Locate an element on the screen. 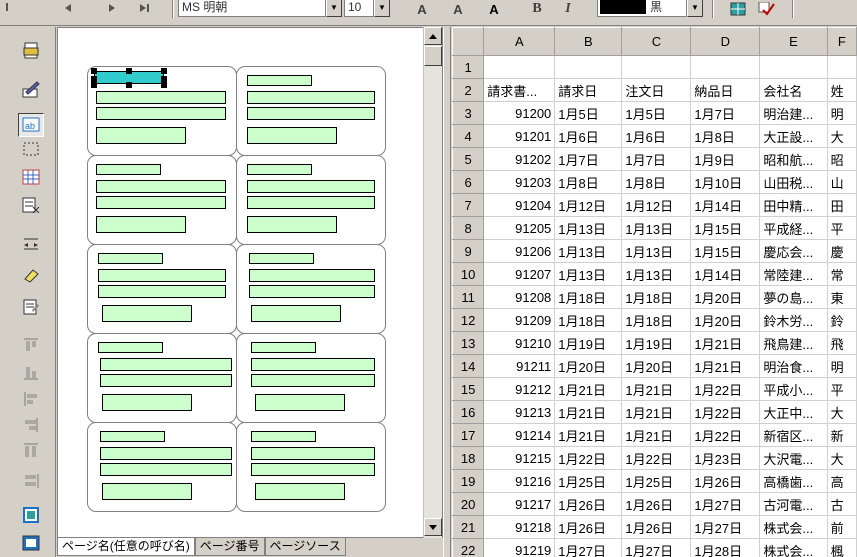  scroll-up-arrow is located at coordinates (433, 36).